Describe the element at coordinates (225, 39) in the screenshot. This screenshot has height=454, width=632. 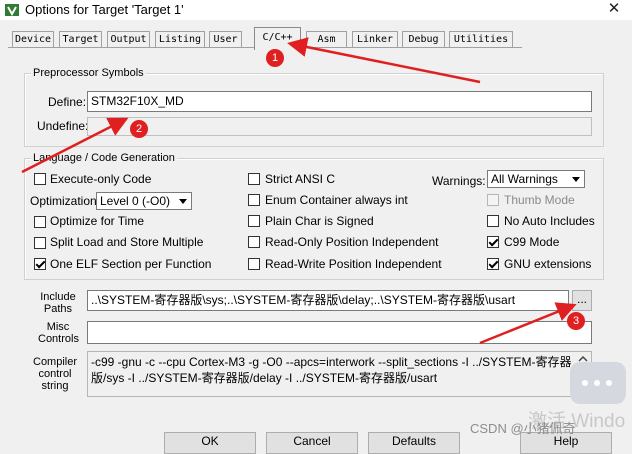
I see `tab-user: User` at that location.